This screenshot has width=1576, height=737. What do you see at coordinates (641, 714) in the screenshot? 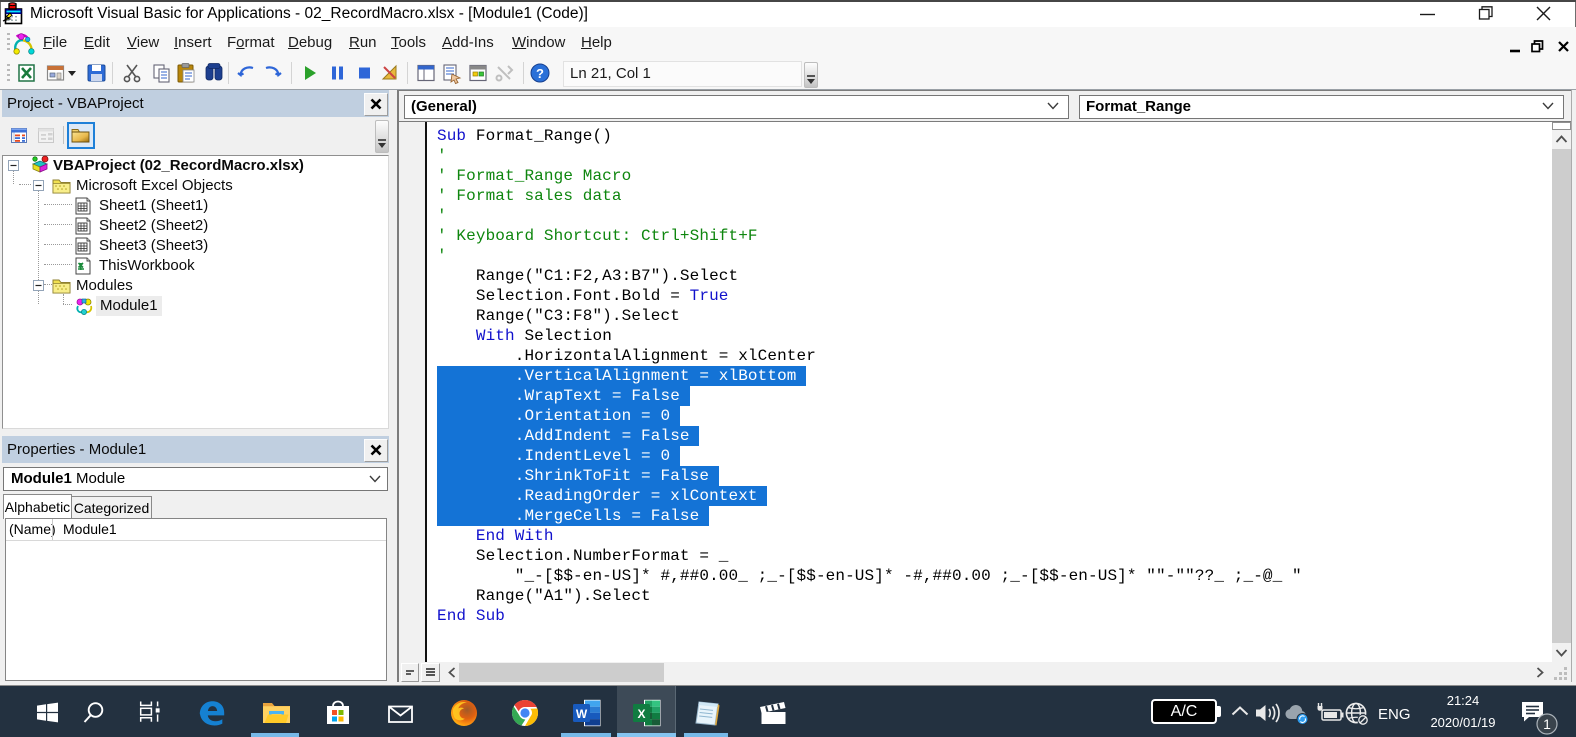
I see `svg-text: X` at bounding box center [641, 714].